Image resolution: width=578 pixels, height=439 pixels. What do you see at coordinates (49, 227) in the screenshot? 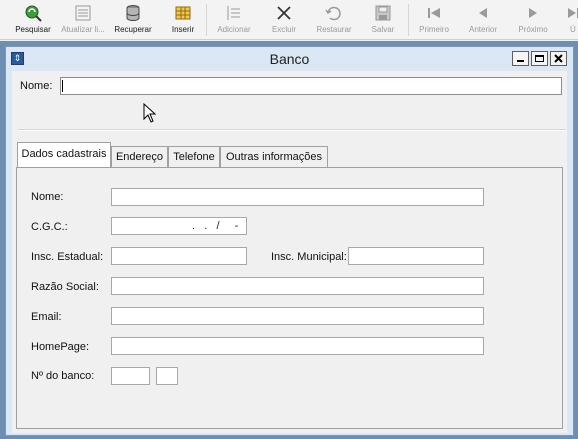
I see `cgc-label: C.G.C.:` at bounding box center [49, 227].